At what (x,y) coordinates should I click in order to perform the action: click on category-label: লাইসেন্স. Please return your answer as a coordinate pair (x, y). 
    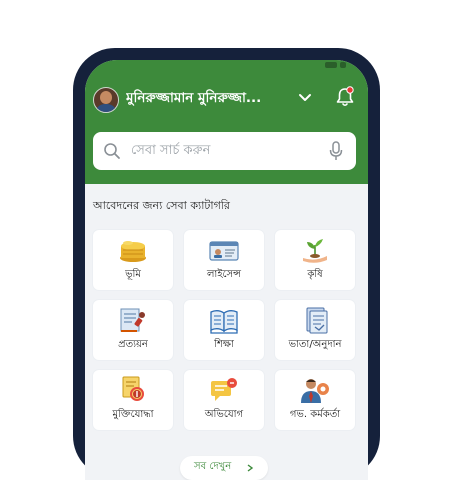
    Looking at the image, I should click on (224, 274).